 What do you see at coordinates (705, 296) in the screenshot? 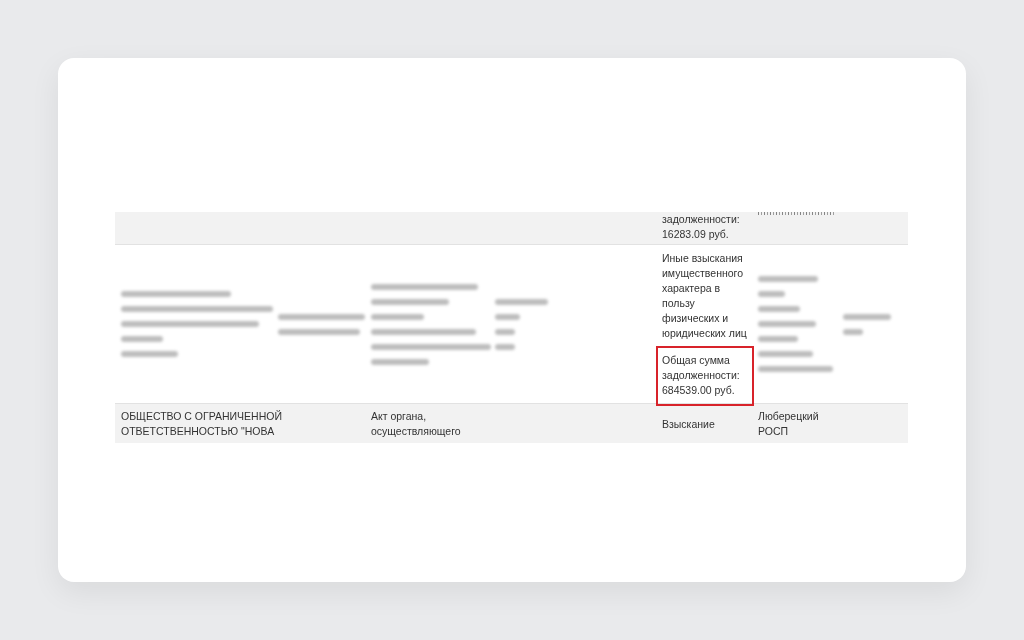
I see `table-text: Иные взыскания имущественного характера в пользу физических и юридических лиц` at bounding box center [705, 296].